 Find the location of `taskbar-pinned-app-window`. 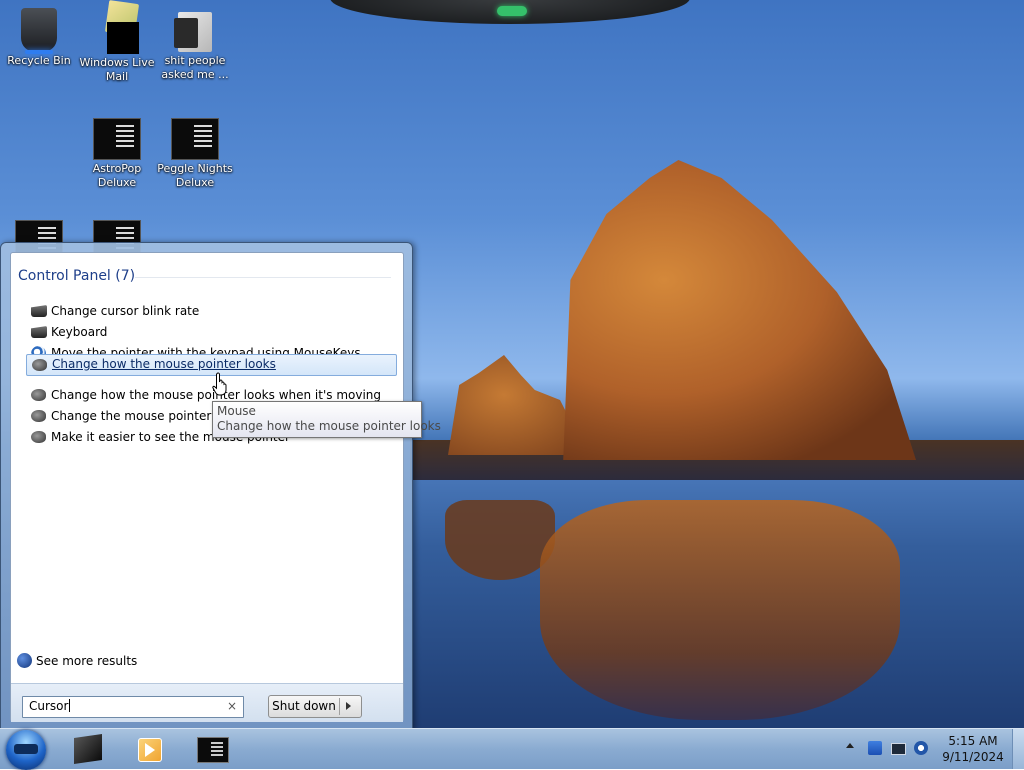

taskbar-pinned-app-window is located at coordinates (212, 749).